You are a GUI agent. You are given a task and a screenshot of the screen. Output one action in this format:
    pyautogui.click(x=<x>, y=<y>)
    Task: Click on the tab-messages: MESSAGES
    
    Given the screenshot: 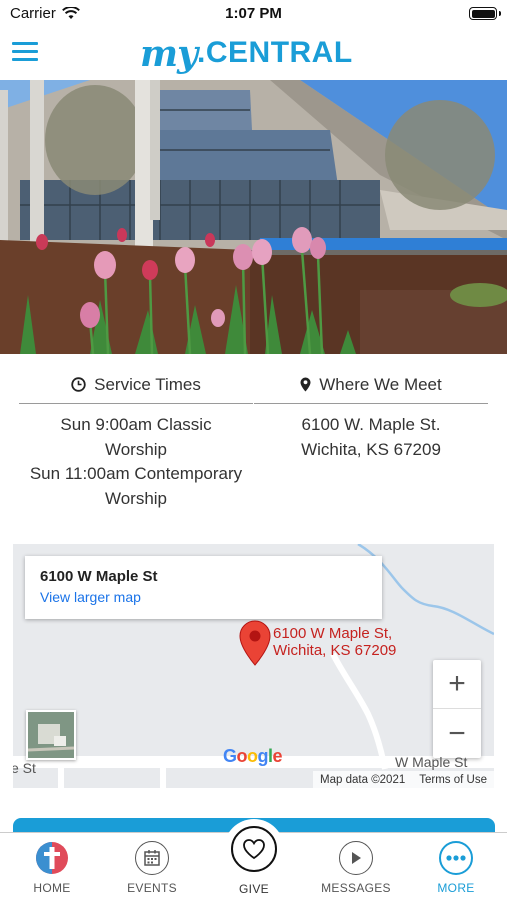 What is the action you would take?
    pyautogui.click(x=356, y=870)
    